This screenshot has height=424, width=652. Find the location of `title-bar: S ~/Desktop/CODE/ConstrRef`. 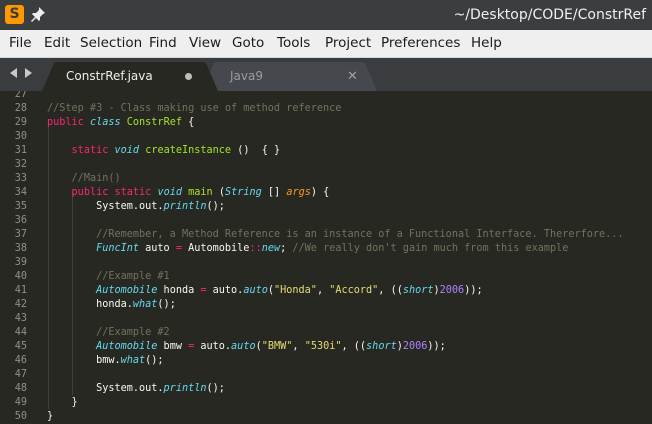

title-bar: S ~/Desktop/CODE/ConstrRef is located at coordinates (326, 15).